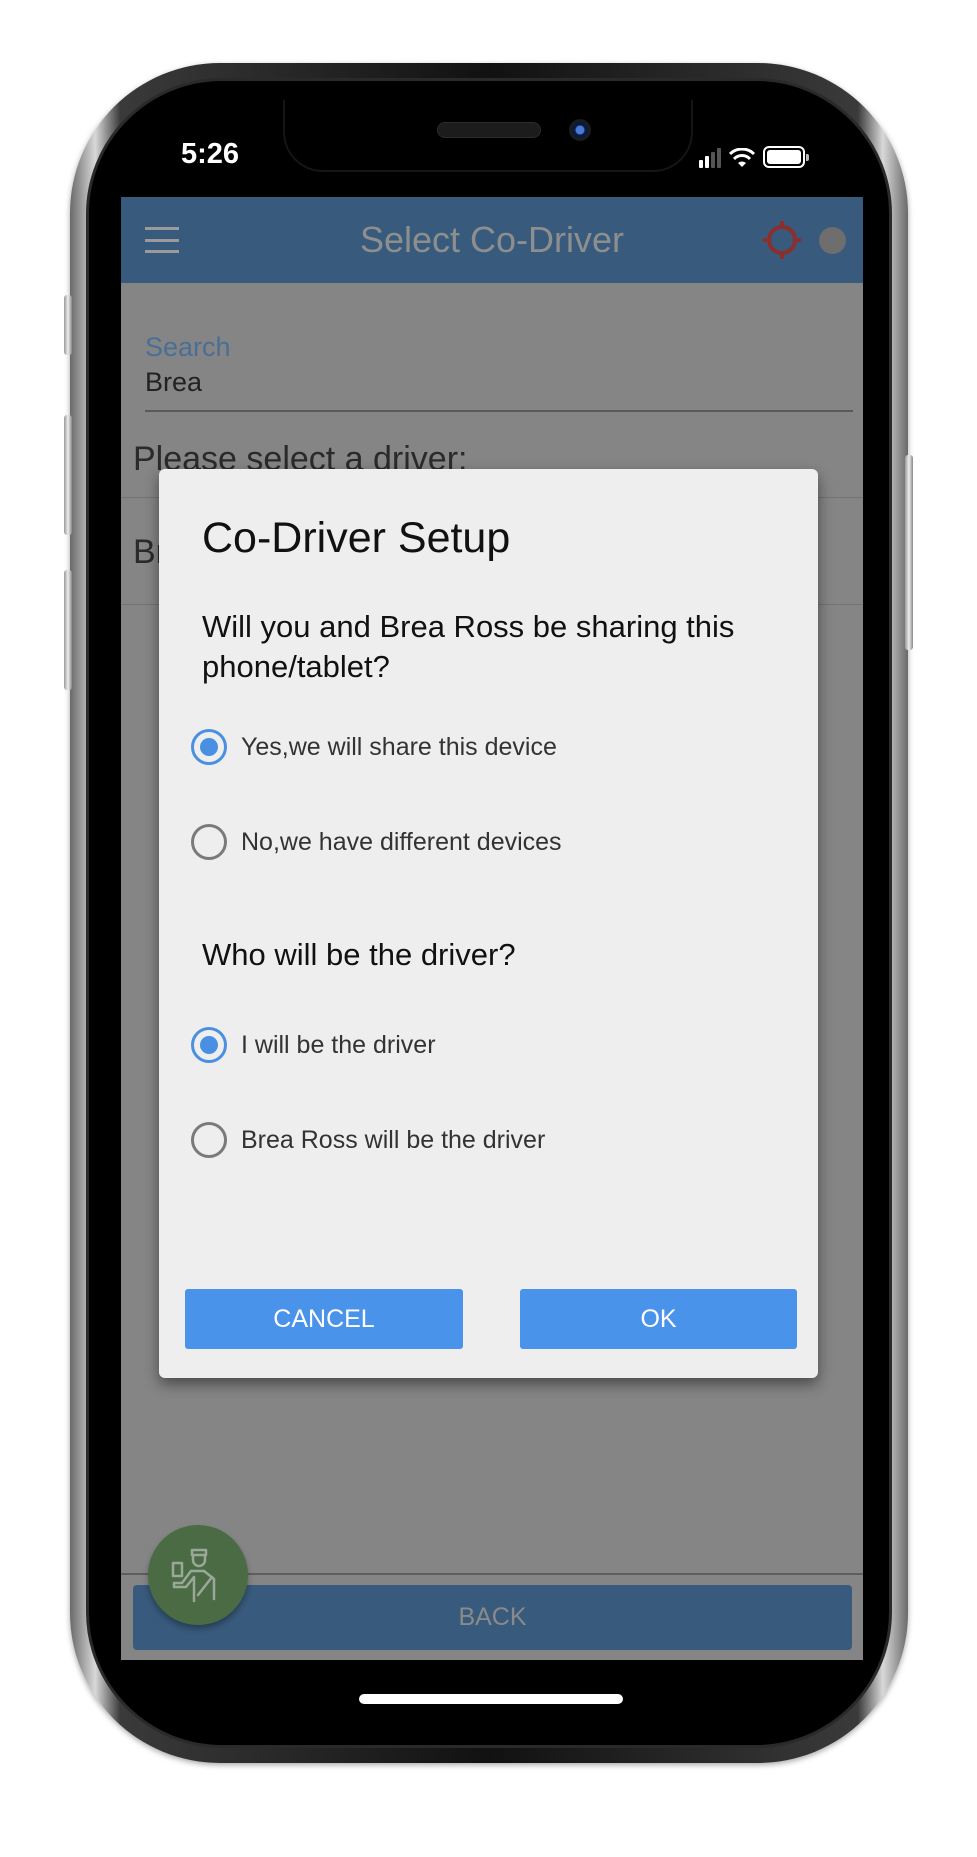 The width and height of the screenshot is (977, 1857). What do you see at coordinates (338, 1044) in the screenshot?
I see `radio-label: I will be the driver` at bounding box center [338, 1044].